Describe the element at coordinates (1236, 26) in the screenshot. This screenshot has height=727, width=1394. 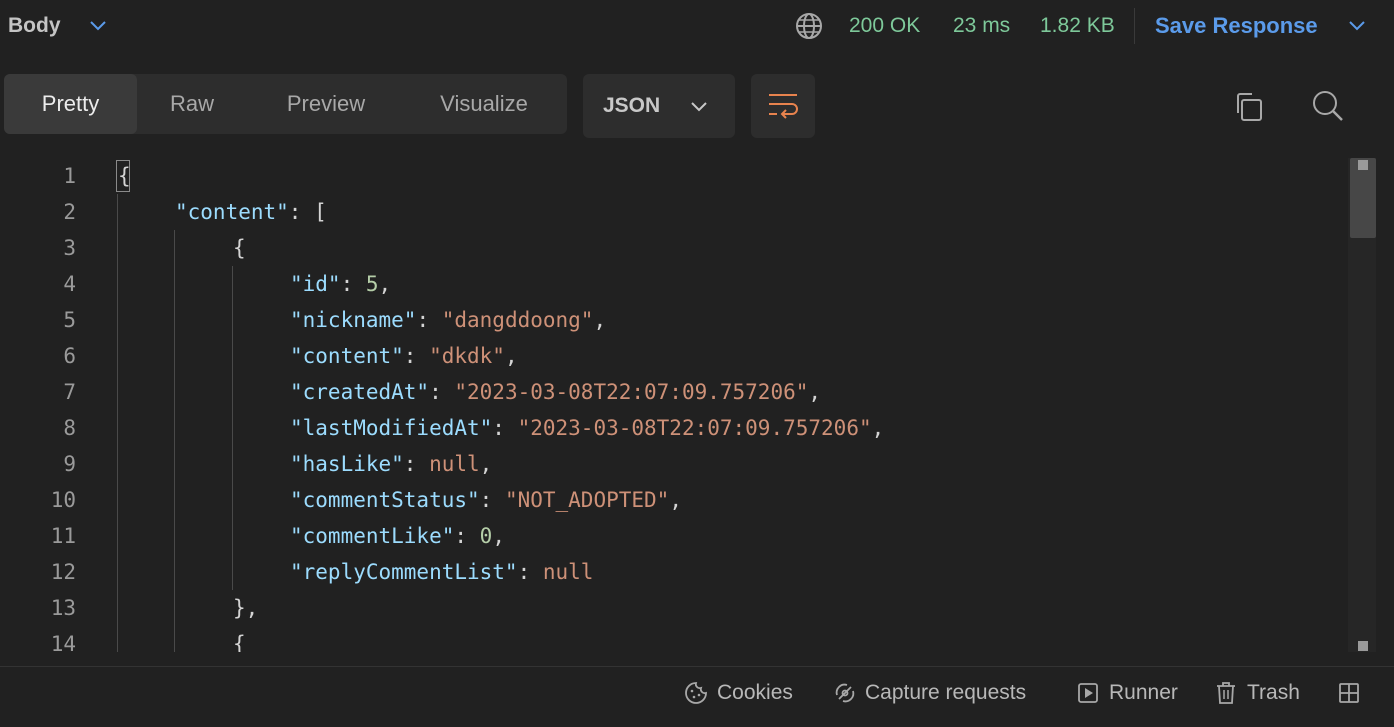
I see `save-response-button: Save Response` at that location.